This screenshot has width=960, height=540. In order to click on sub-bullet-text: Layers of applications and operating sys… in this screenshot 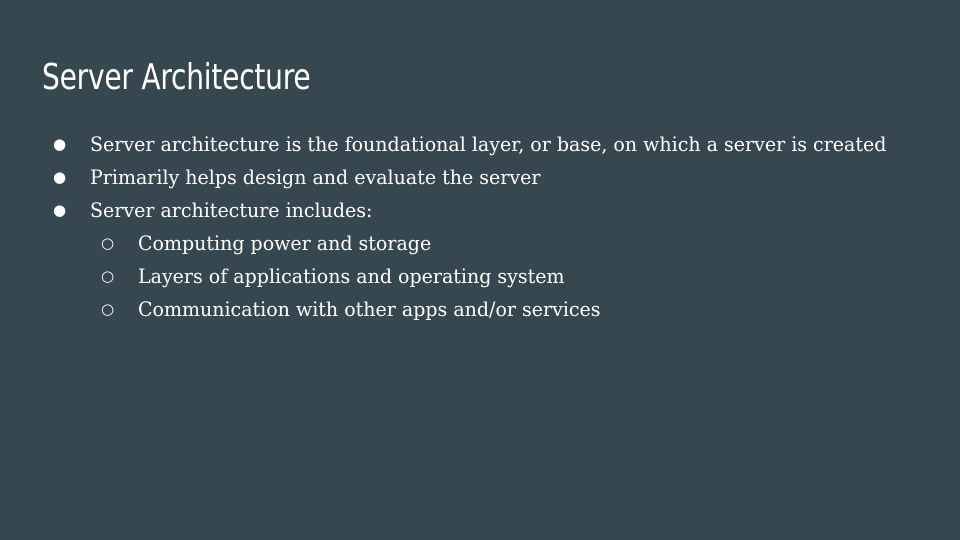, I will do `click(351, 276)`.